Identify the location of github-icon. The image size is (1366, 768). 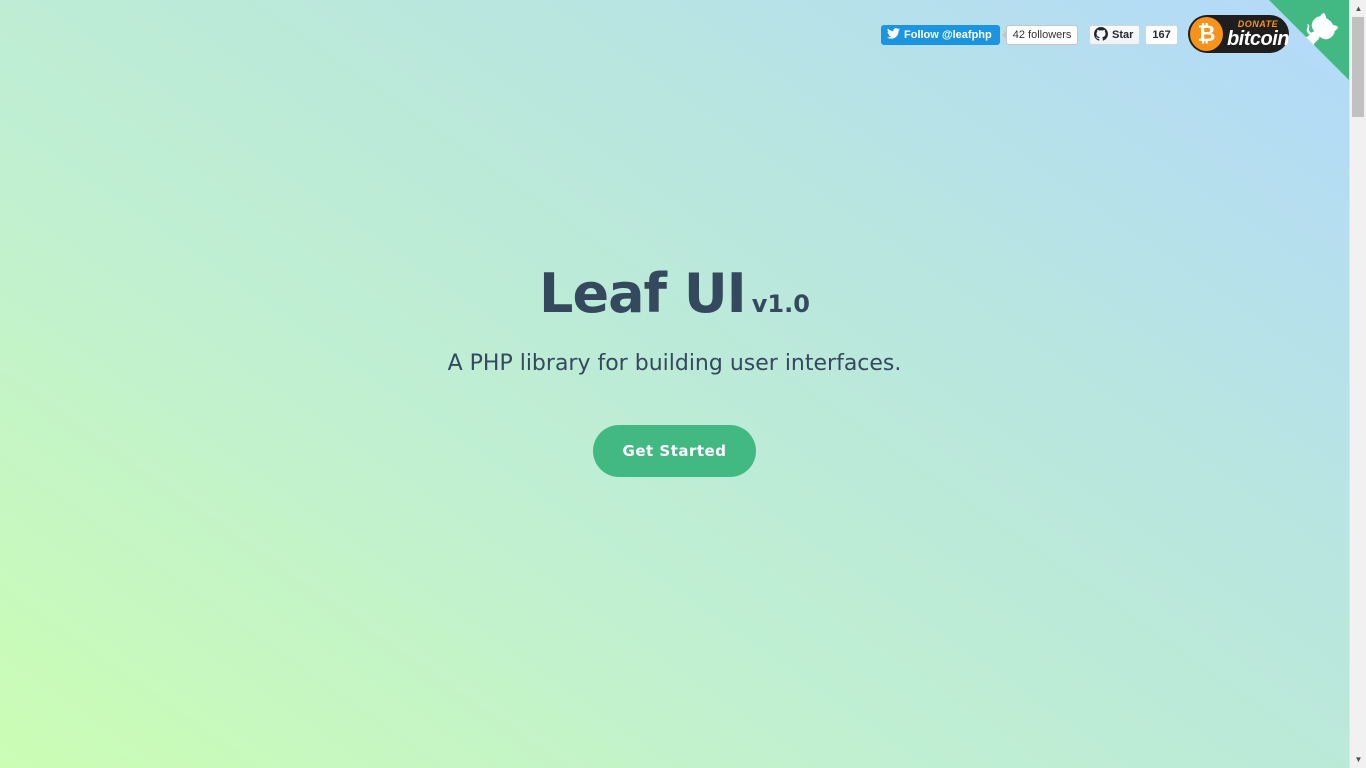
(1101, 35).